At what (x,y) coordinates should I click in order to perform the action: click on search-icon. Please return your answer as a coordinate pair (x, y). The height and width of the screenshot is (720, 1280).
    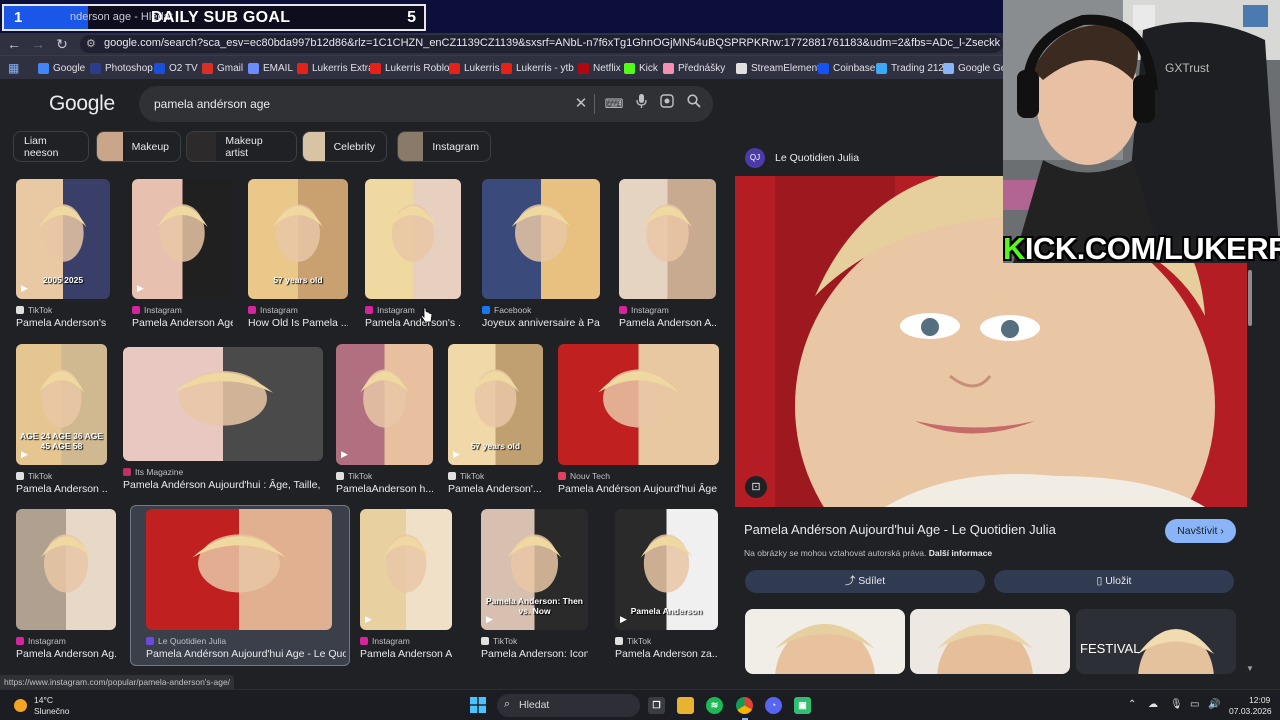
    Looking at the image, I should click on (694, 104).